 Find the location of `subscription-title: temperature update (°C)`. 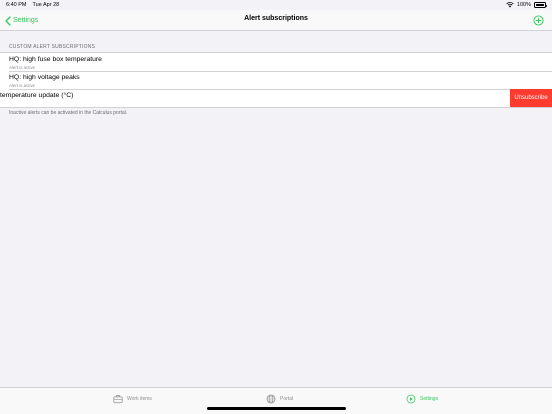

subscription-title: temperature update (°C) is located at coordinates (37, 95).